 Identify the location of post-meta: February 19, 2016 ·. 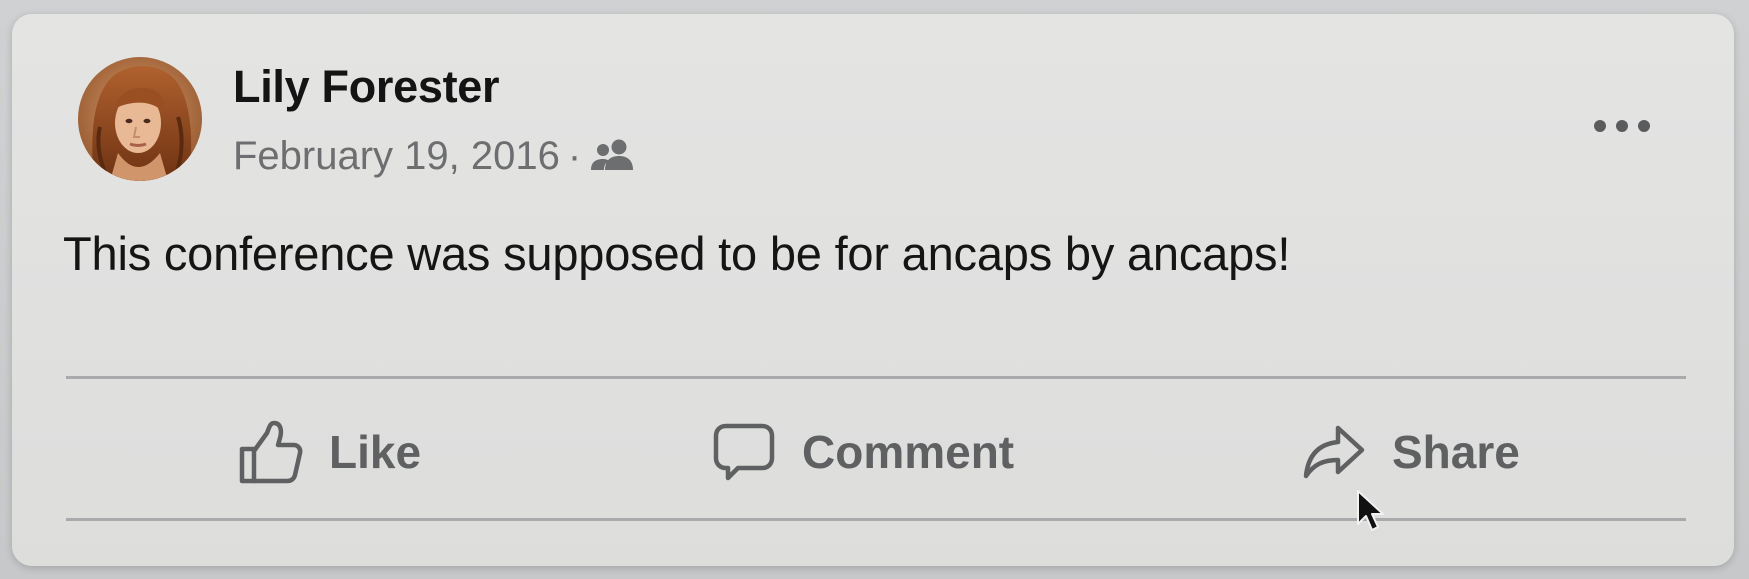
(435, 156).